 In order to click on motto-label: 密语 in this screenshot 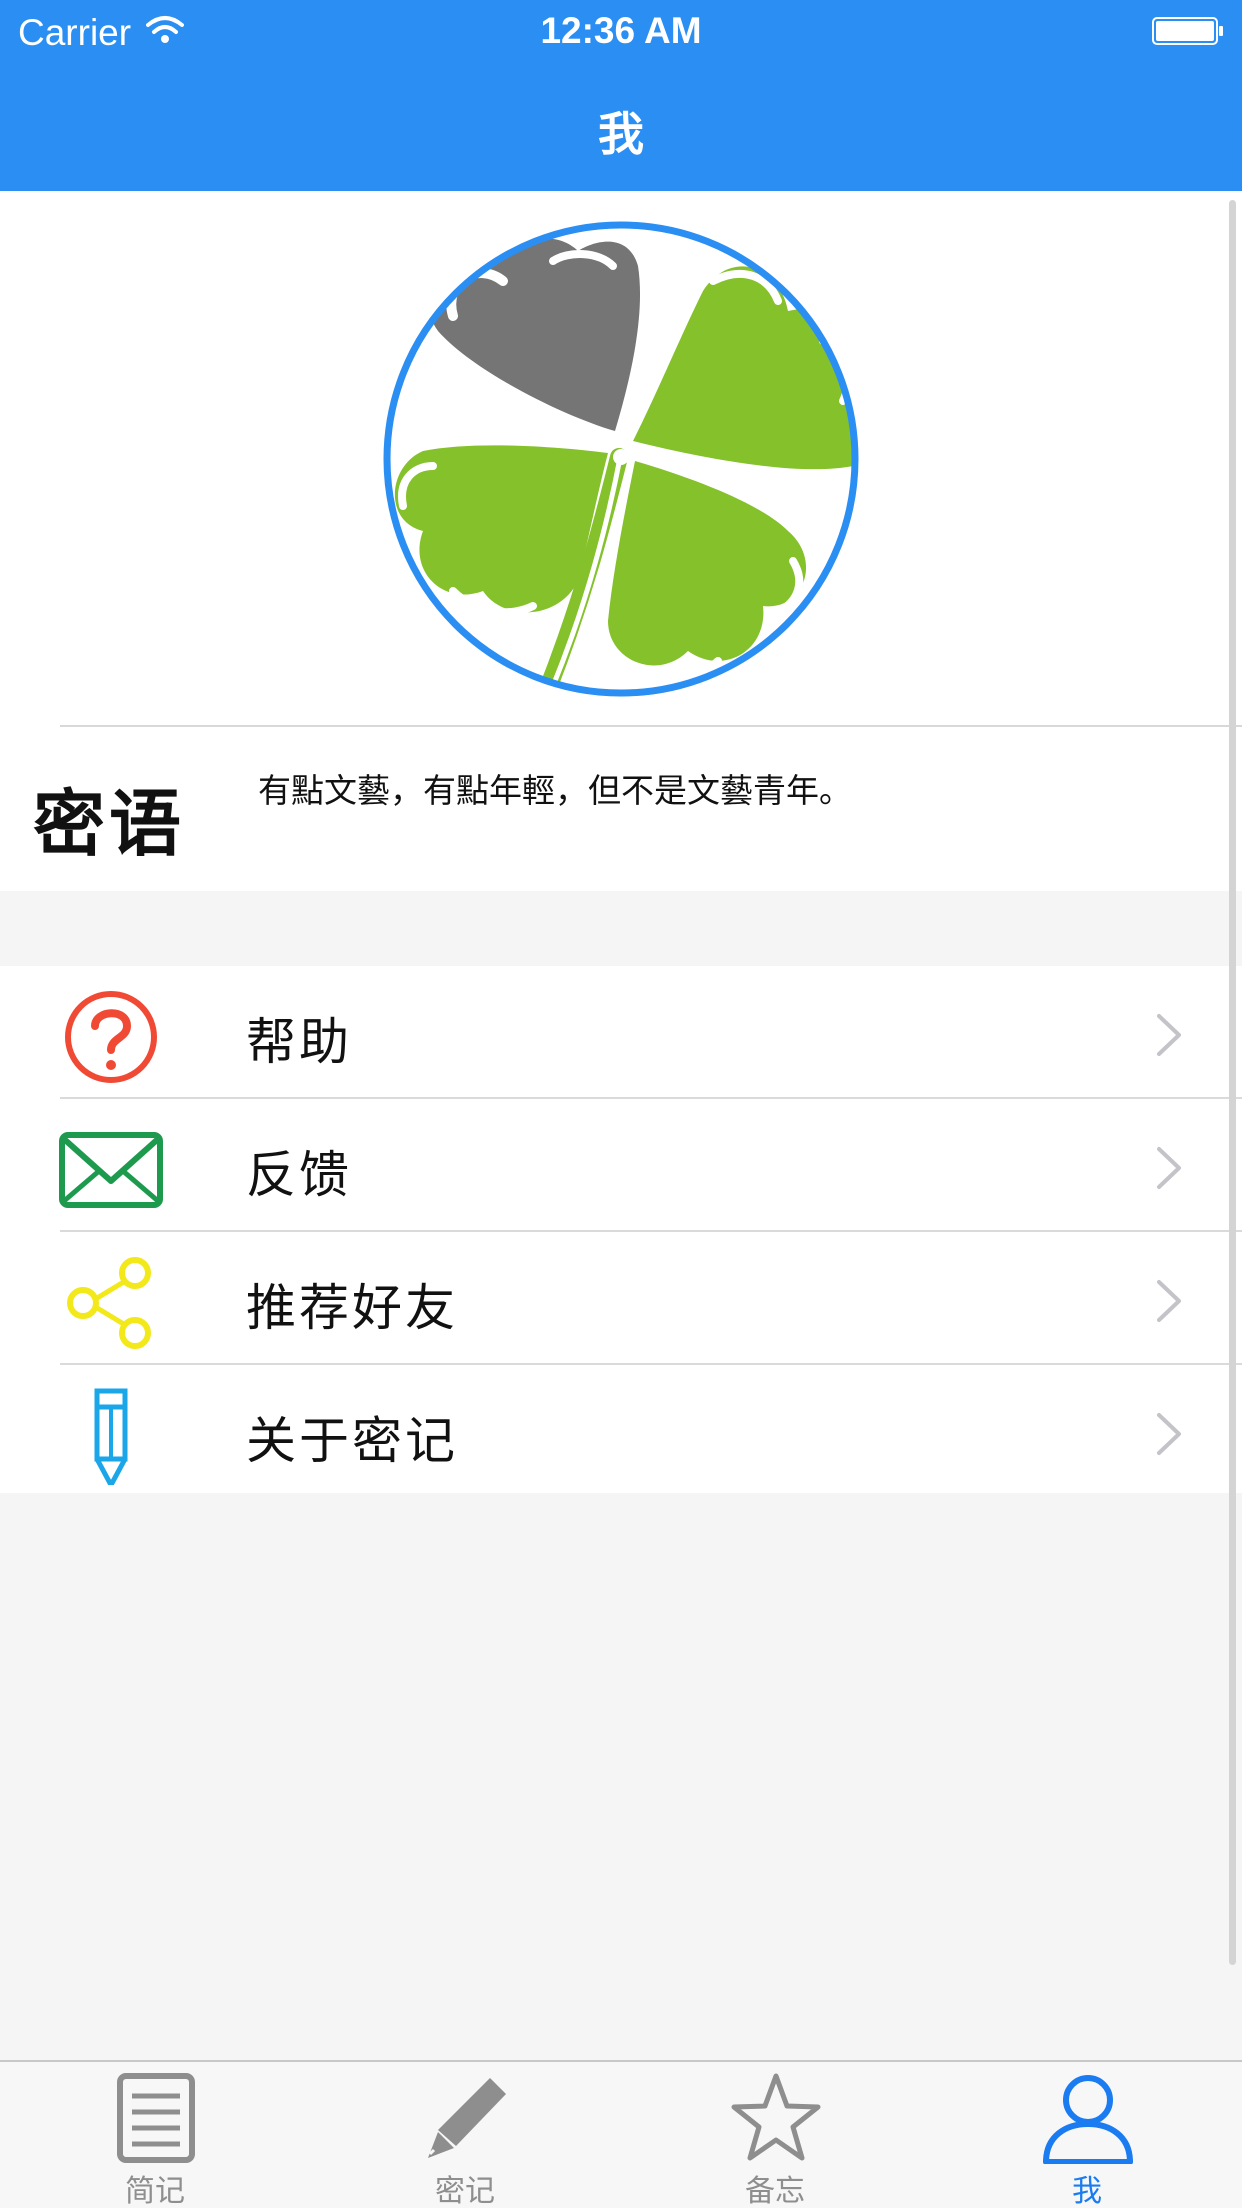, I will do `click(109, 824)`.